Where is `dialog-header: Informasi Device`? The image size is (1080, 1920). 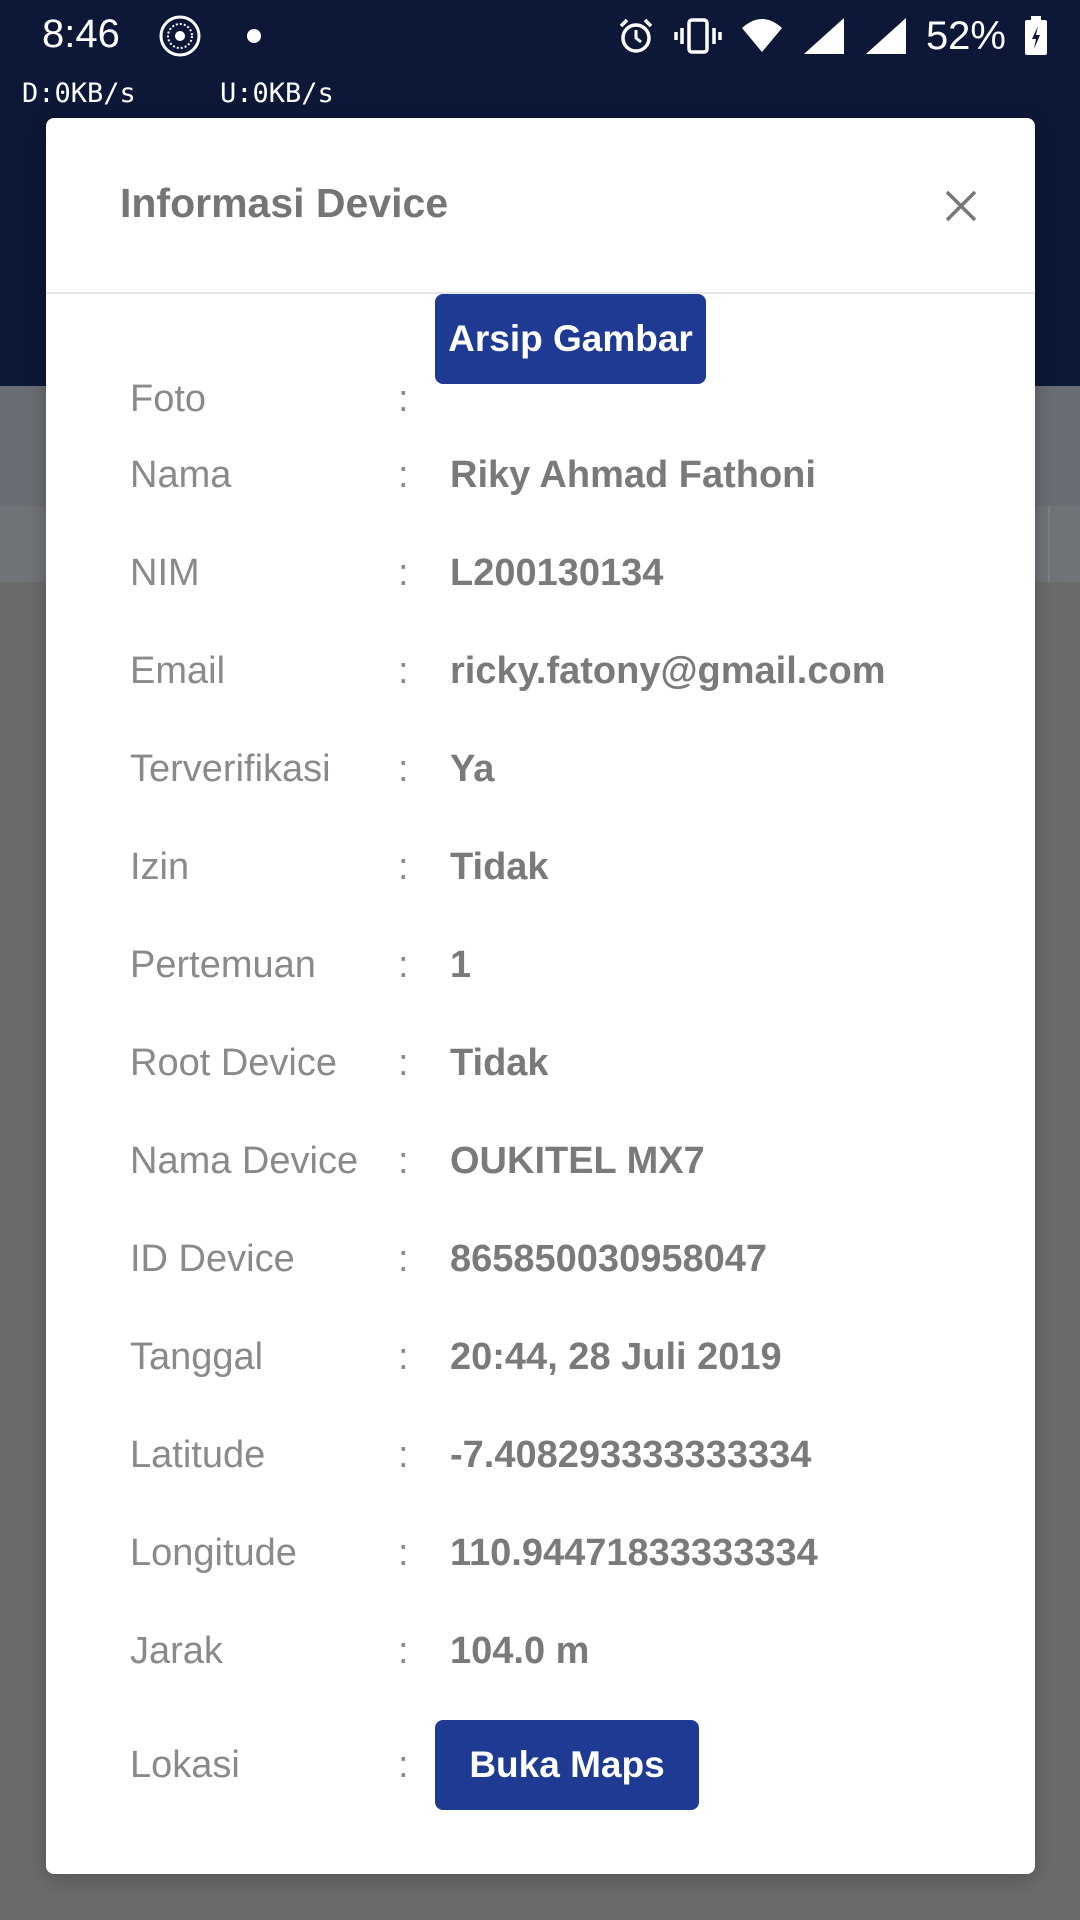
dialog-header: Informasi Device is located at coordinates (540, 206).